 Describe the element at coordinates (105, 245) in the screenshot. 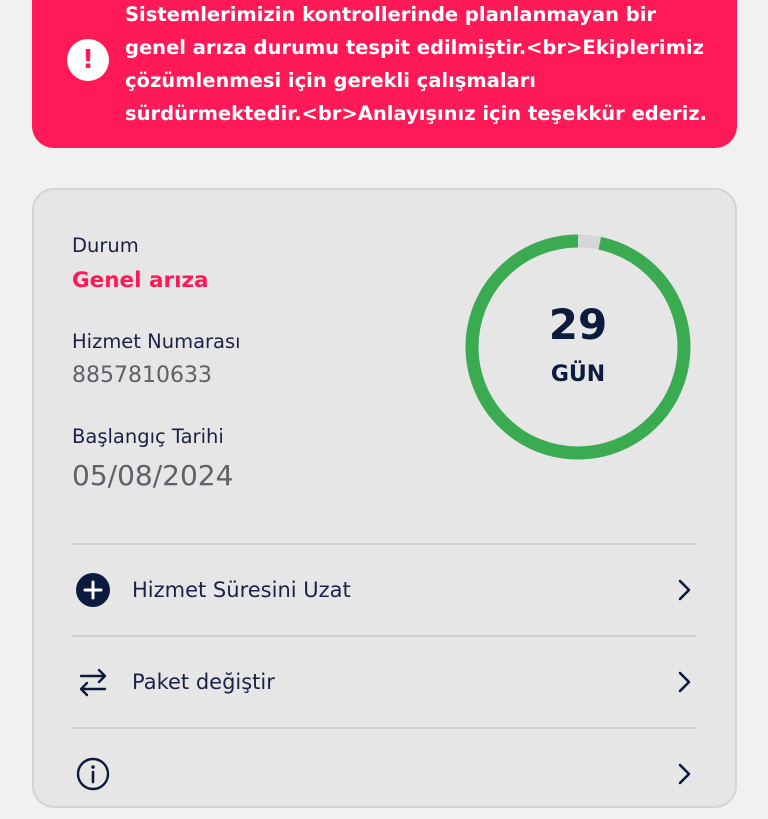

I see `status-label: Durum` at that location.